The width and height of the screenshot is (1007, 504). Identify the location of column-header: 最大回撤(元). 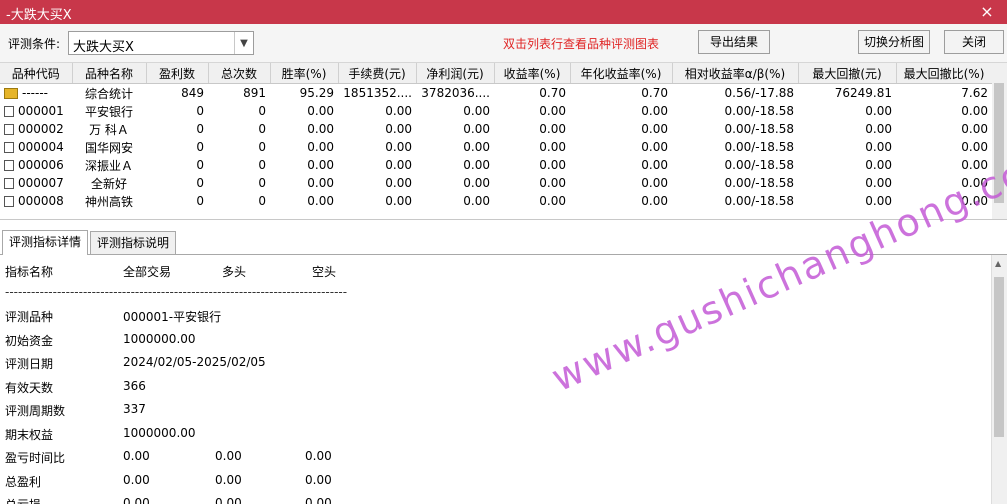
(847, 73).